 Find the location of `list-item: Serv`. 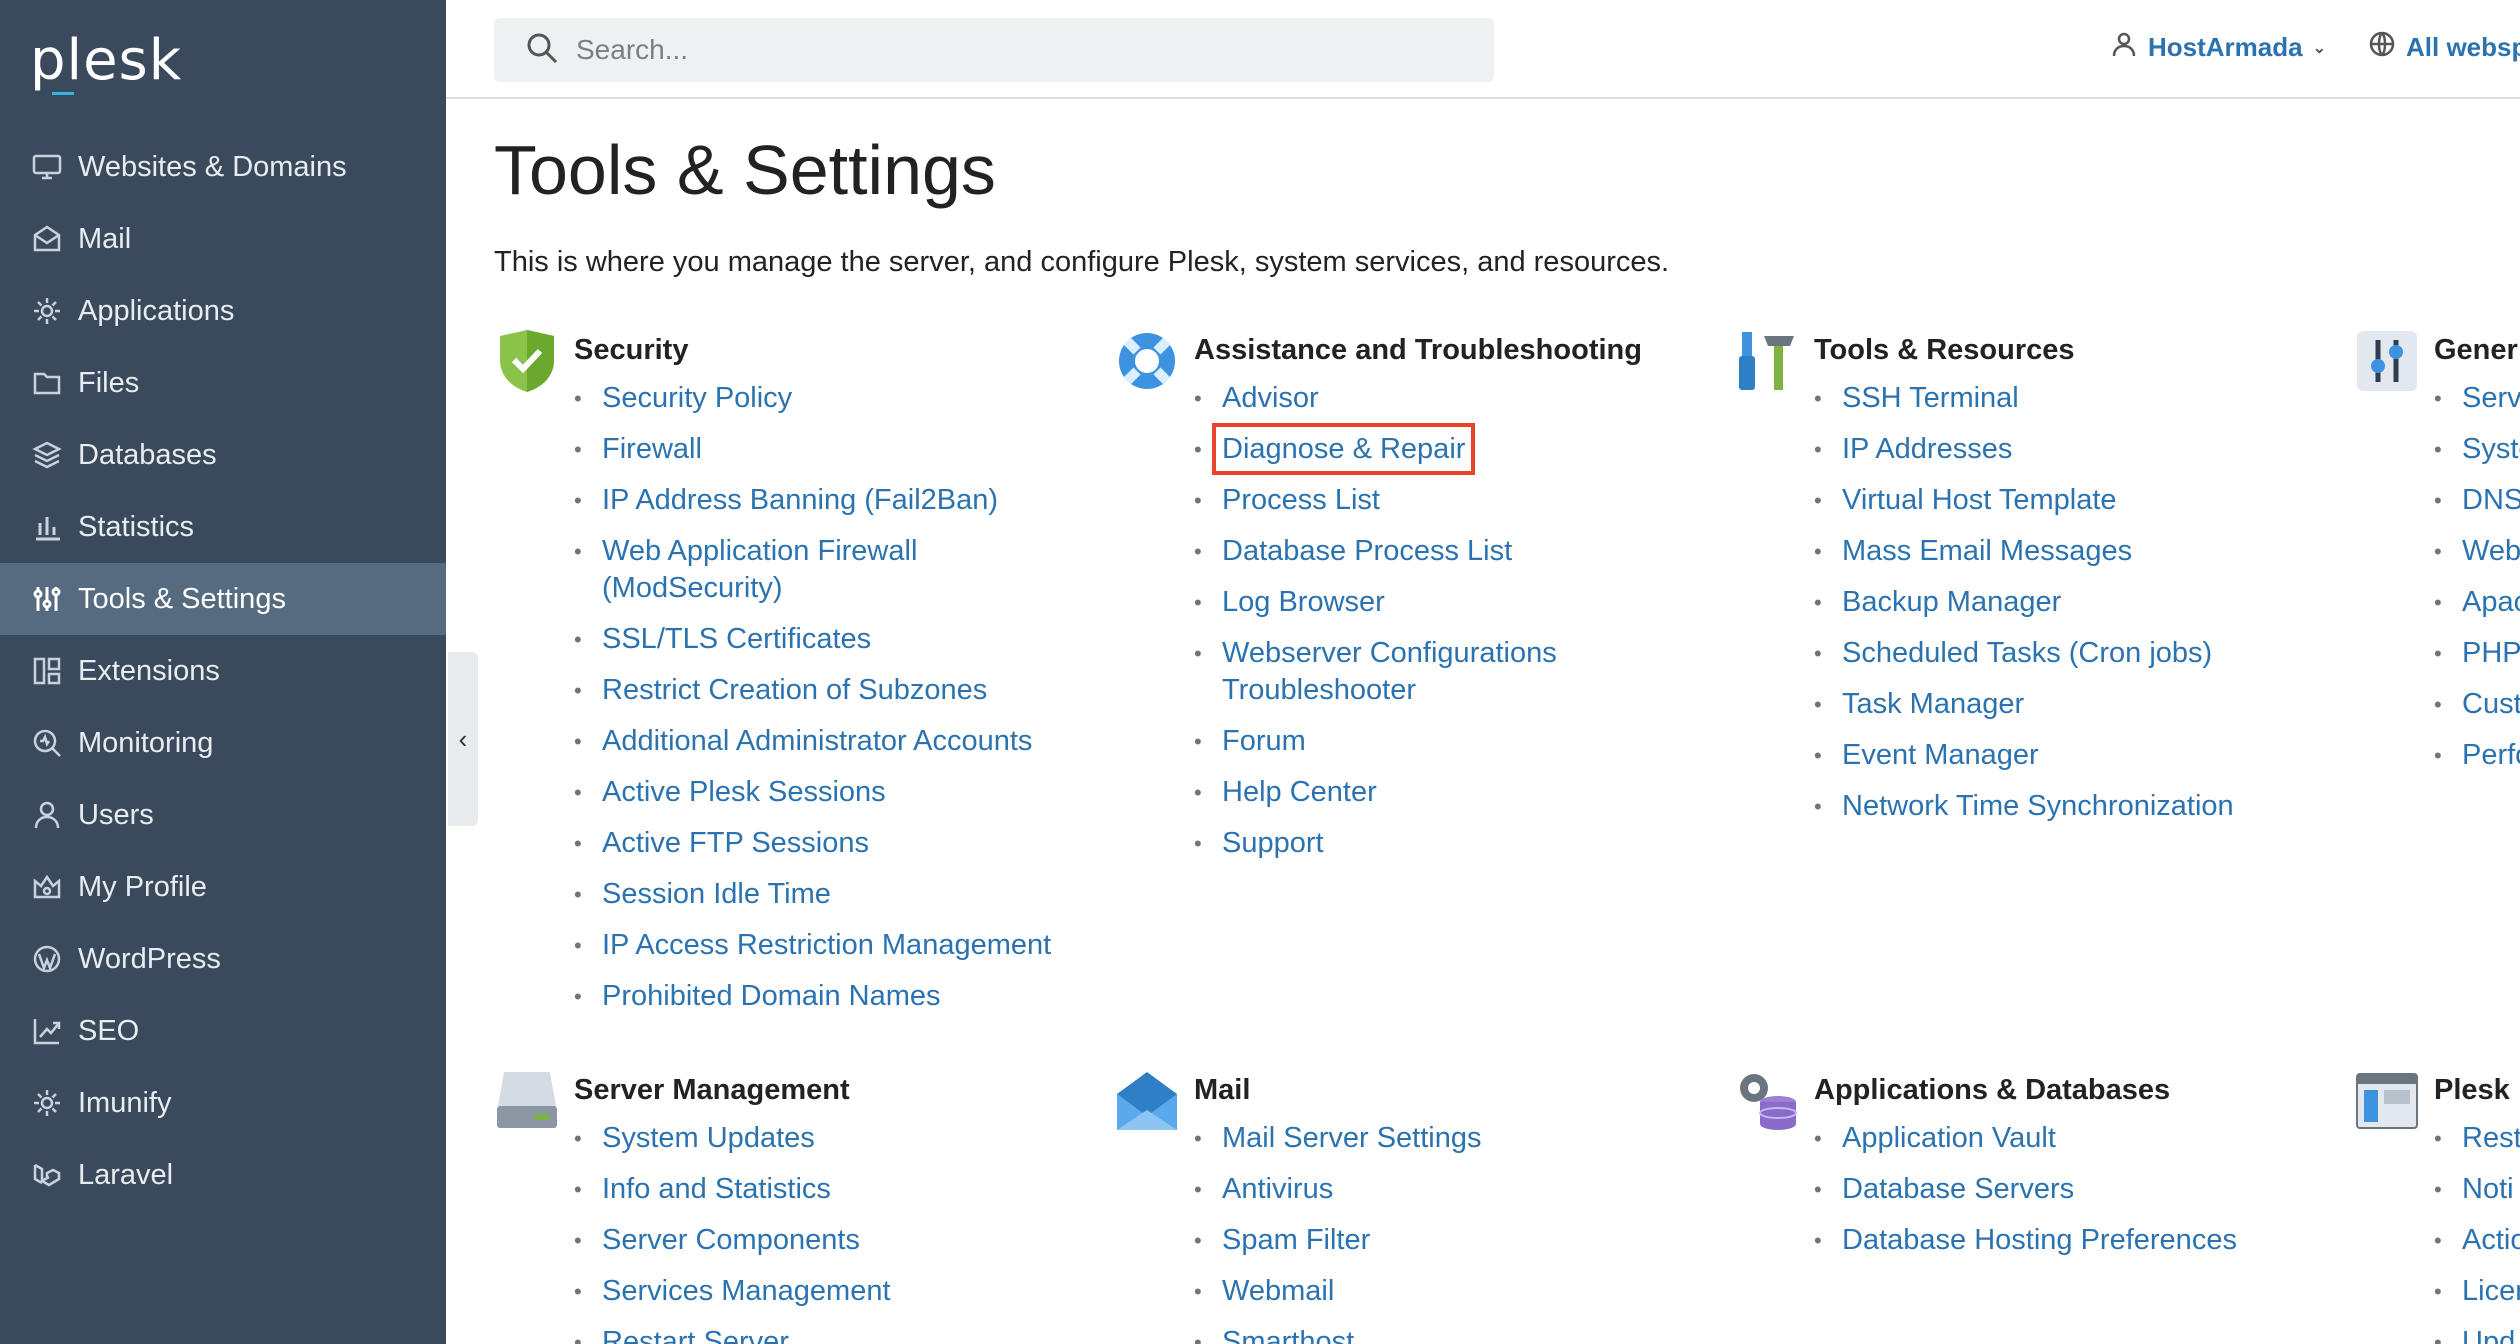

list-item: Serv is located at coordinates (2477, 398).